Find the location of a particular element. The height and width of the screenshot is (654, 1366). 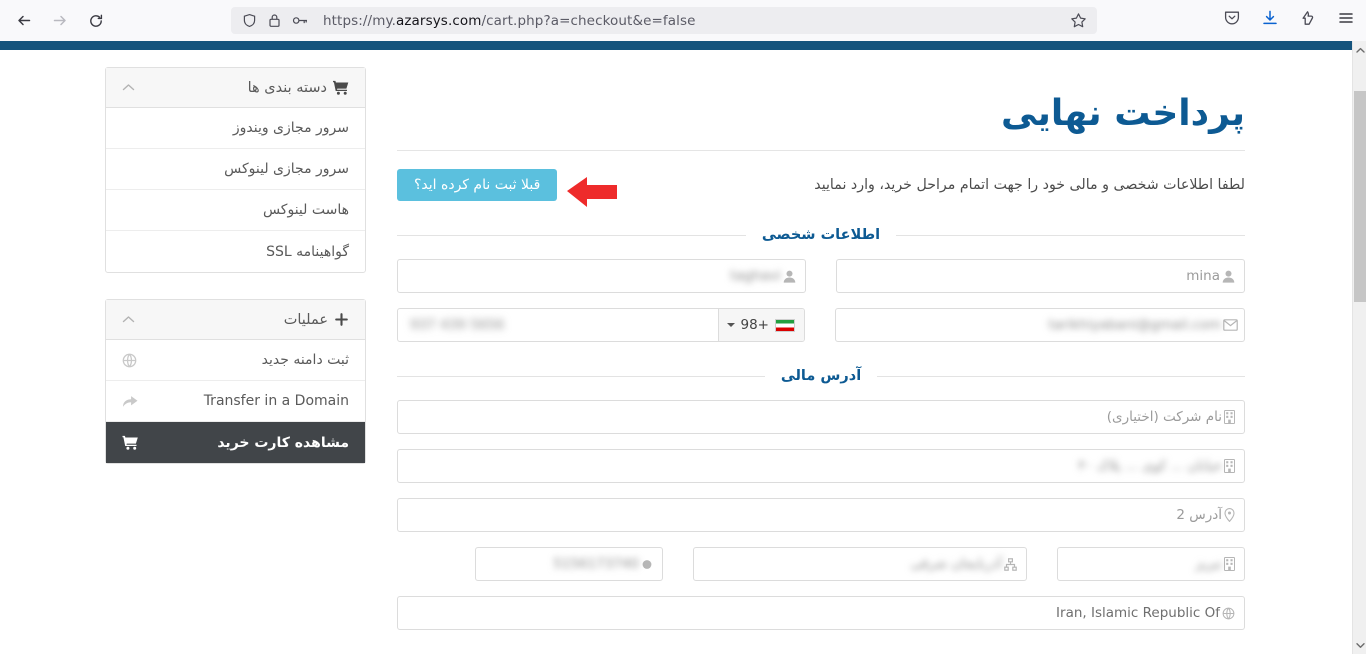

caret-down-icon is located at coordinates (730, 325).